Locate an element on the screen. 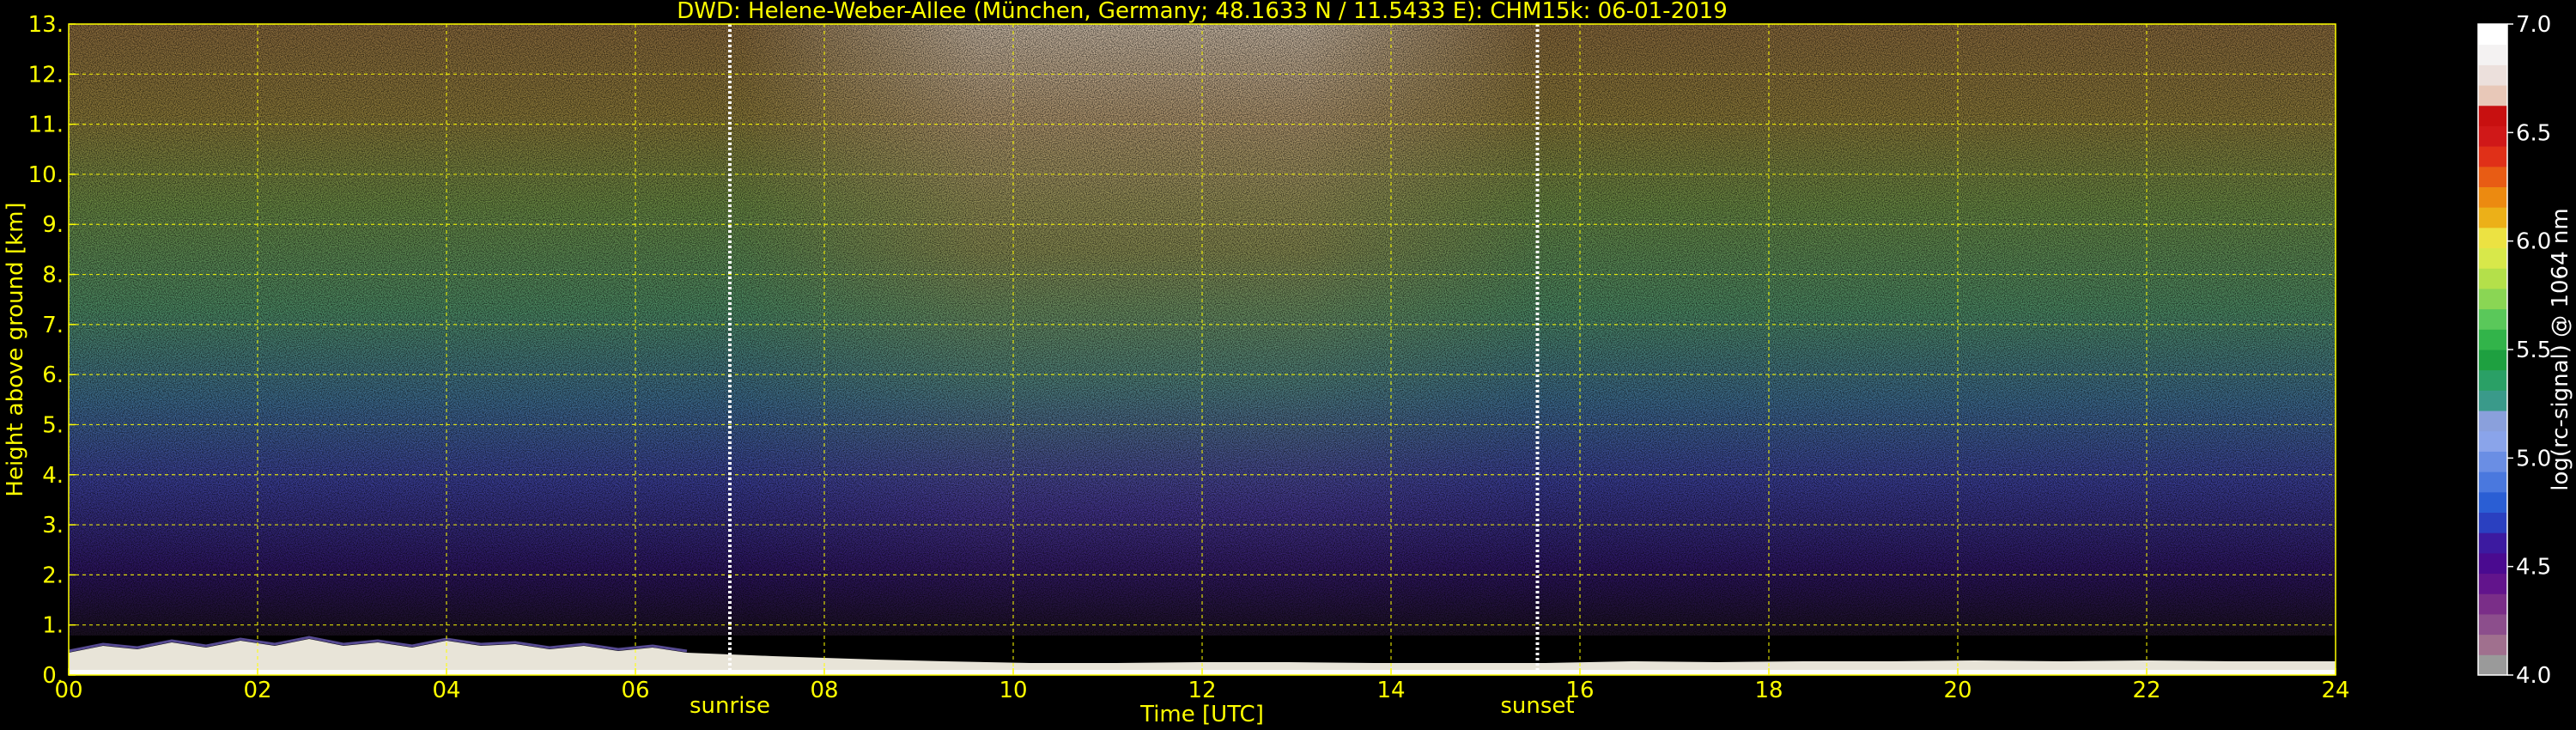 This screenshot has width=2576, height=730. colorbar-tick-label: 6.5 is located at coordinates (2533, 133).